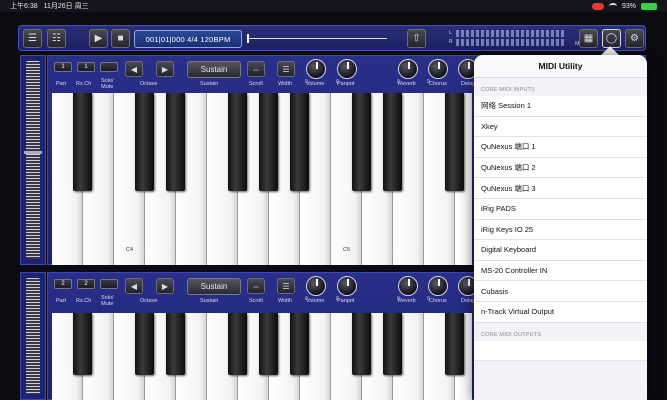 This screenshot has height=400, width=667. What do you see at coordinates (86, 67) in the screenshot?
I see `rx-channel-display: 1` at bounding box center [86, 67].